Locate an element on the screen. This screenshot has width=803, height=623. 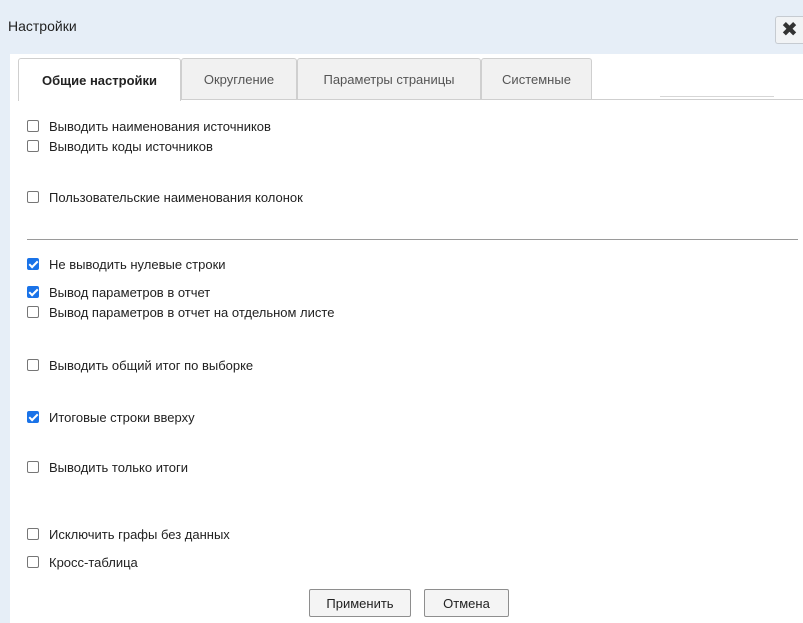
tab-page-settings: Параметры страницы is located at coordinates (389, 79).